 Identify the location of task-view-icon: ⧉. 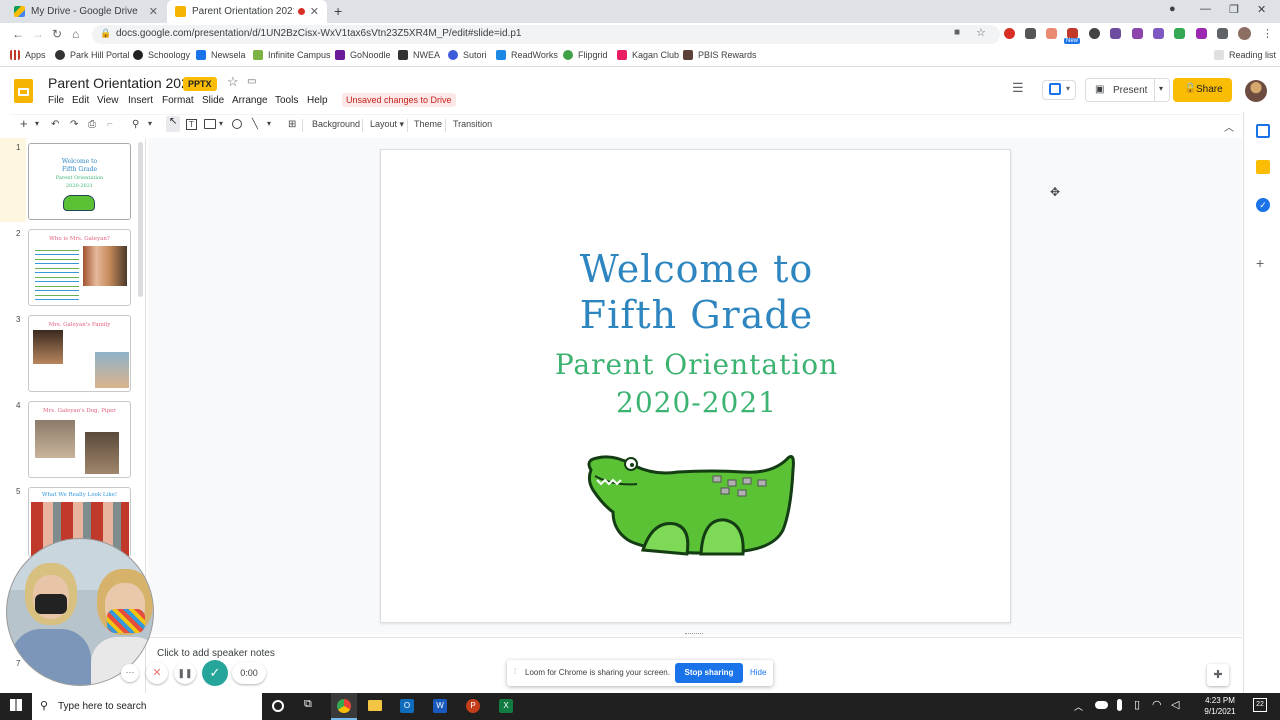
(308, 704).